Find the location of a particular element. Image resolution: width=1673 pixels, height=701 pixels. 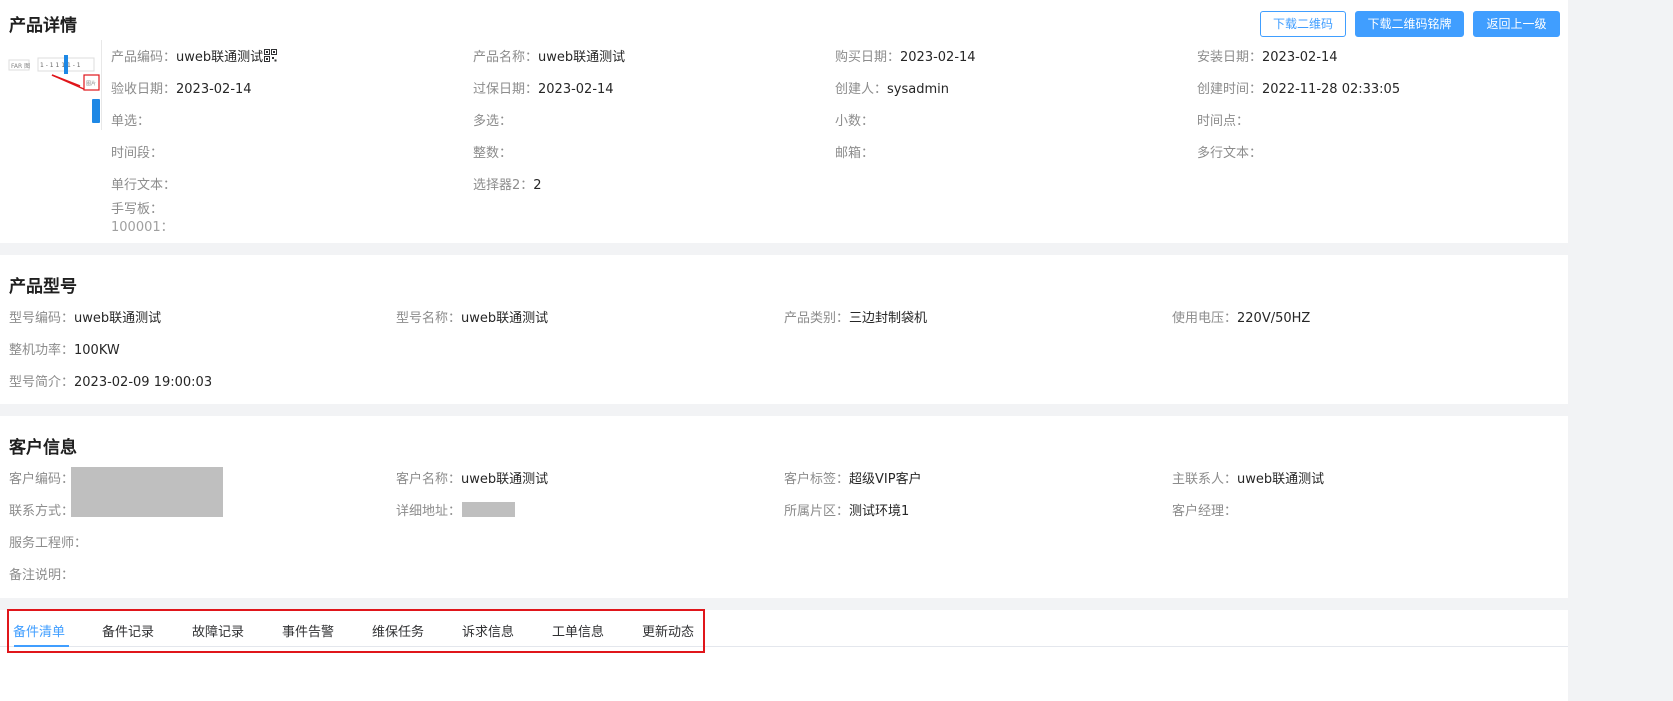

field-product-category: 产品类别：三边封制袋机 is located at coordinates (856, 318).